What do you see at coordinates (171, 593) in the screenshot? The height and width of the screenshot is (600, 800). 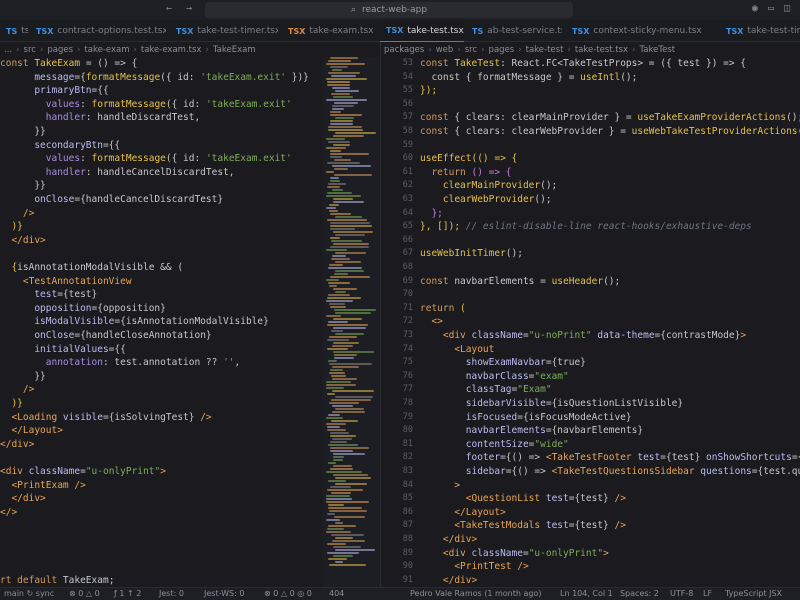 I see `status-item: Jest: 0` at bounding box center [171, 593].